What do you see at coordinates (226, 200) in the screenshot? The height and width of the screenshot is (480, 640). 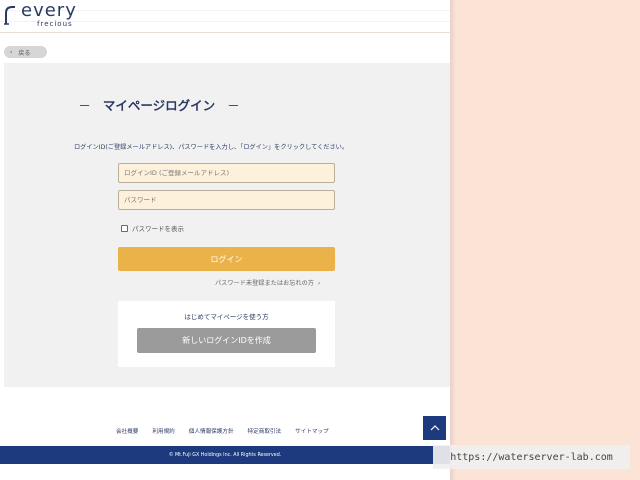 I see `password-input` at bounding box center [226, 200].